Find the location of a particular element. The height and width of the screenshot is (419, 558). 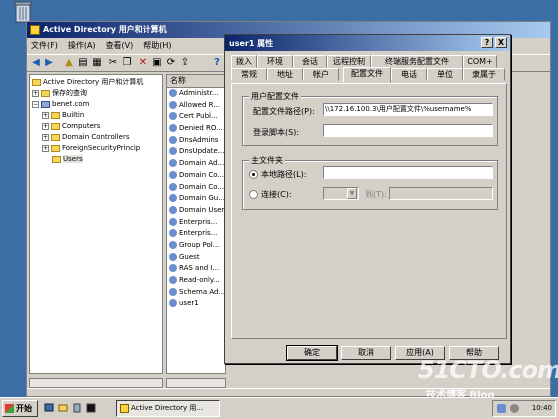

list-item-label: Domain User is located at coordinates (202, 209).